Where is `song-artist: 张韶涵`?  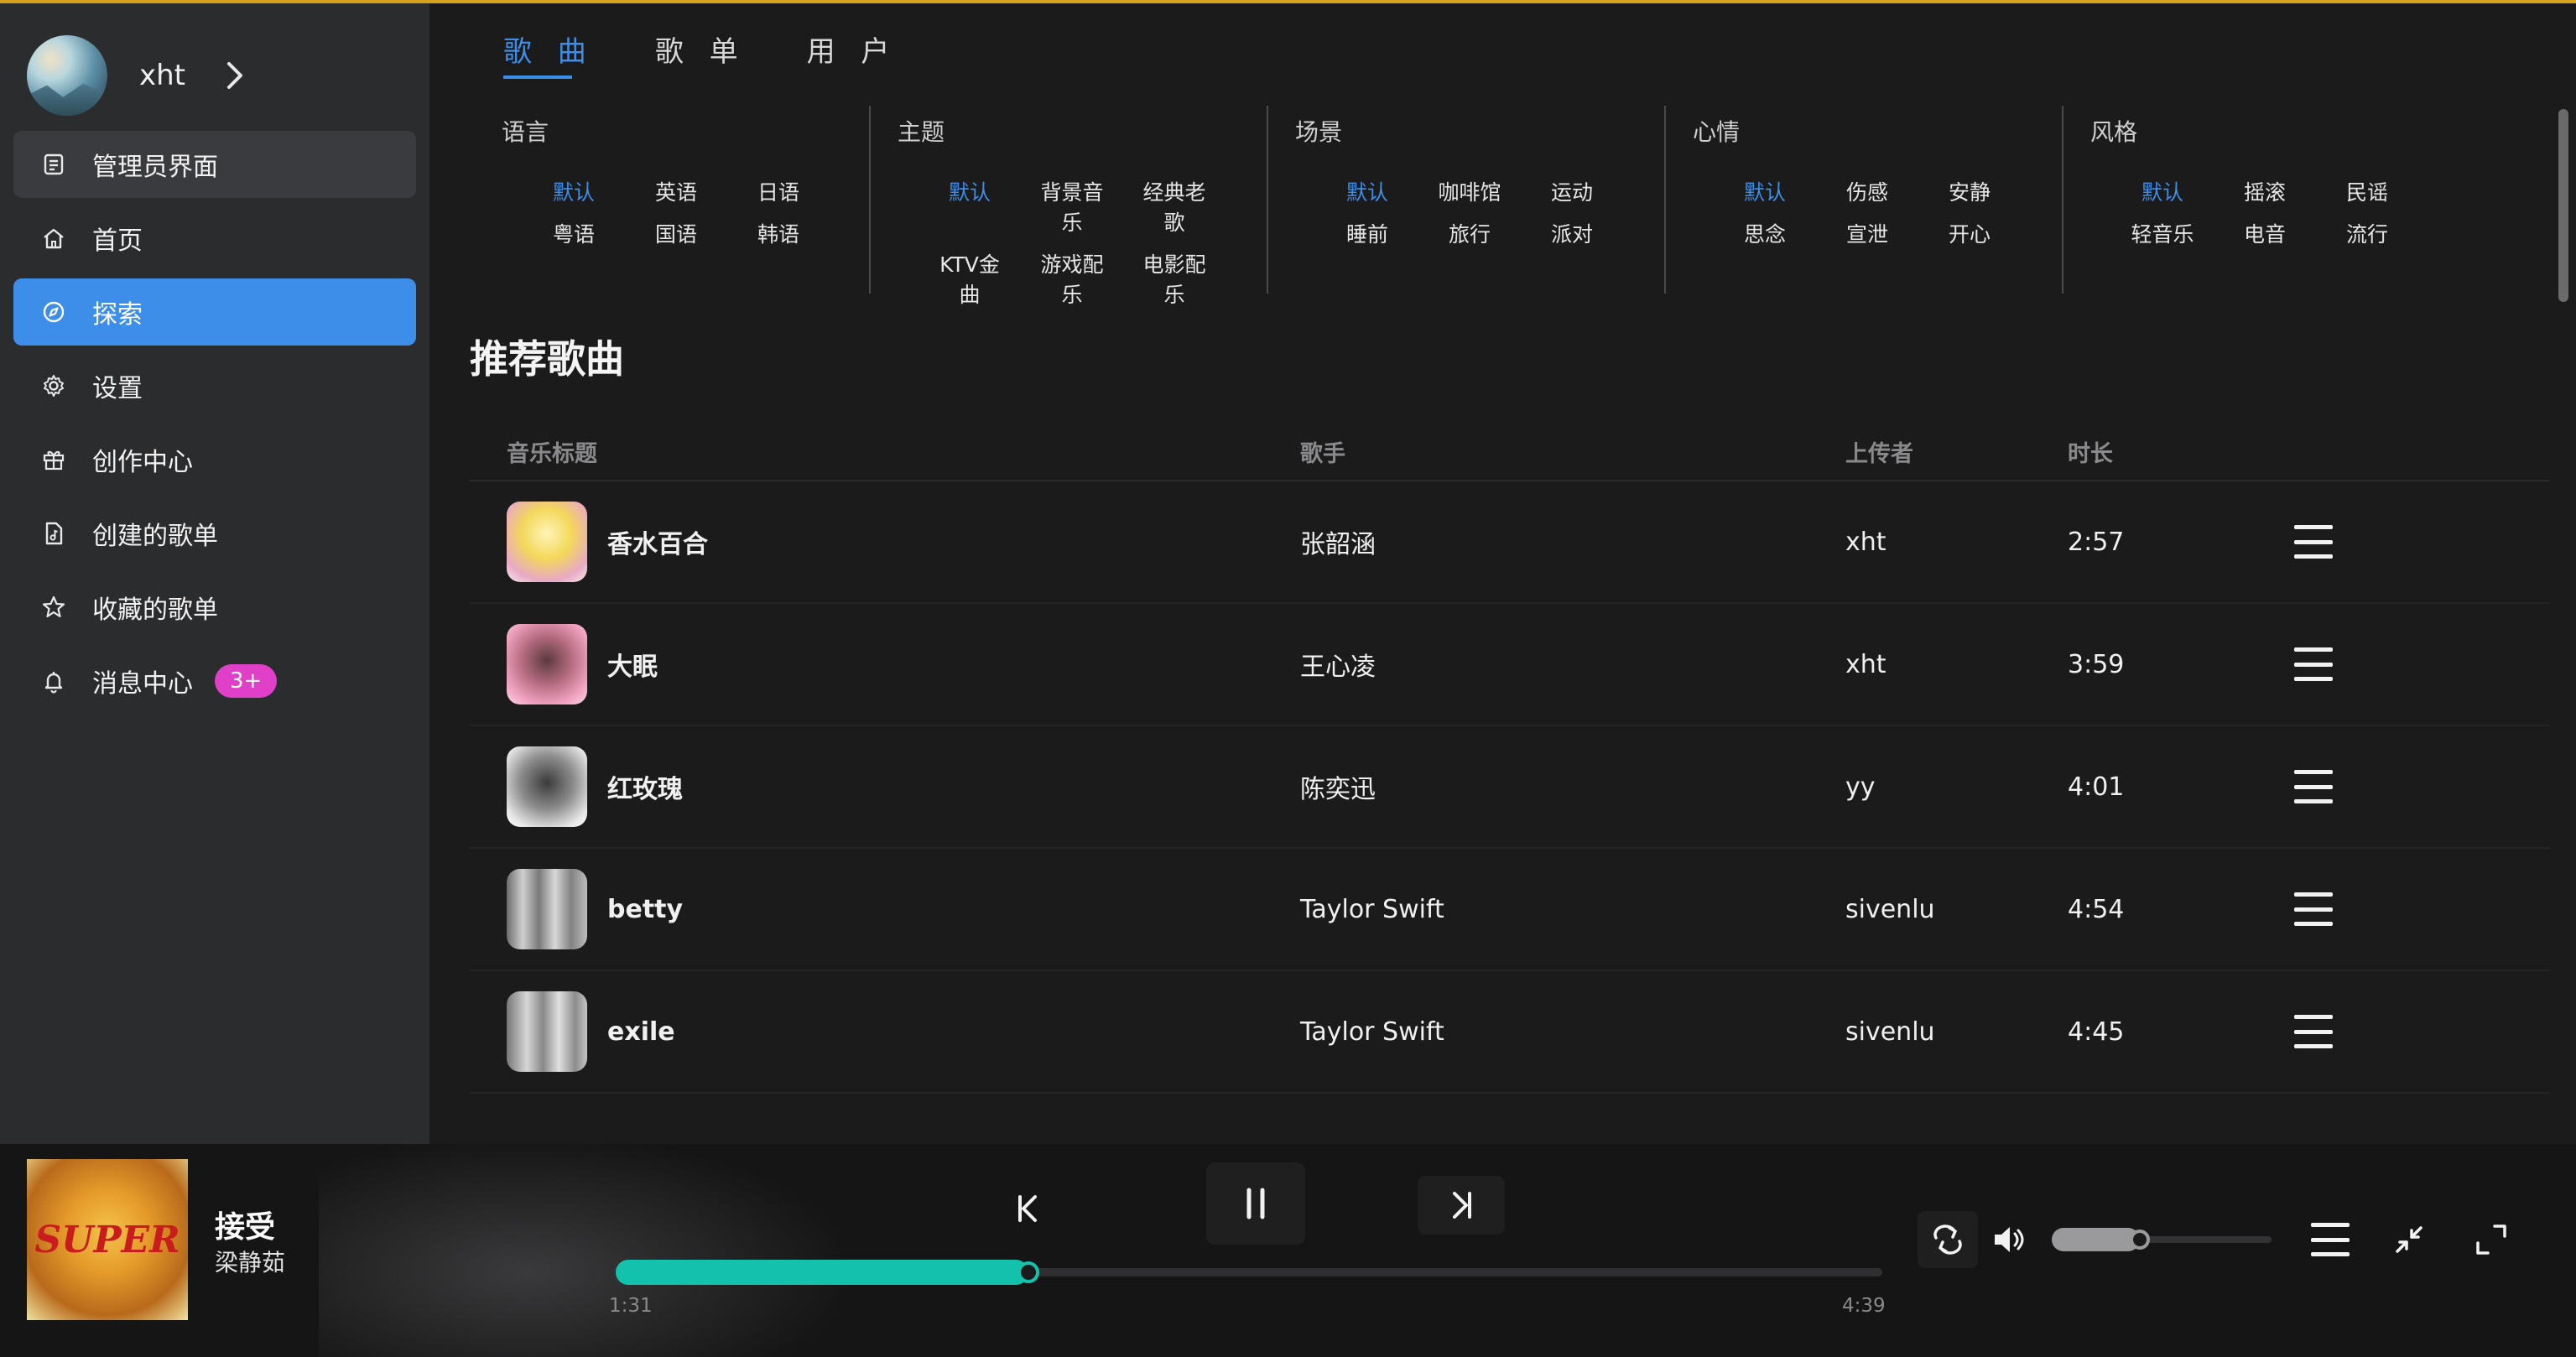 song-artist: 张韶涵 is located at coordinates (1572, 541).